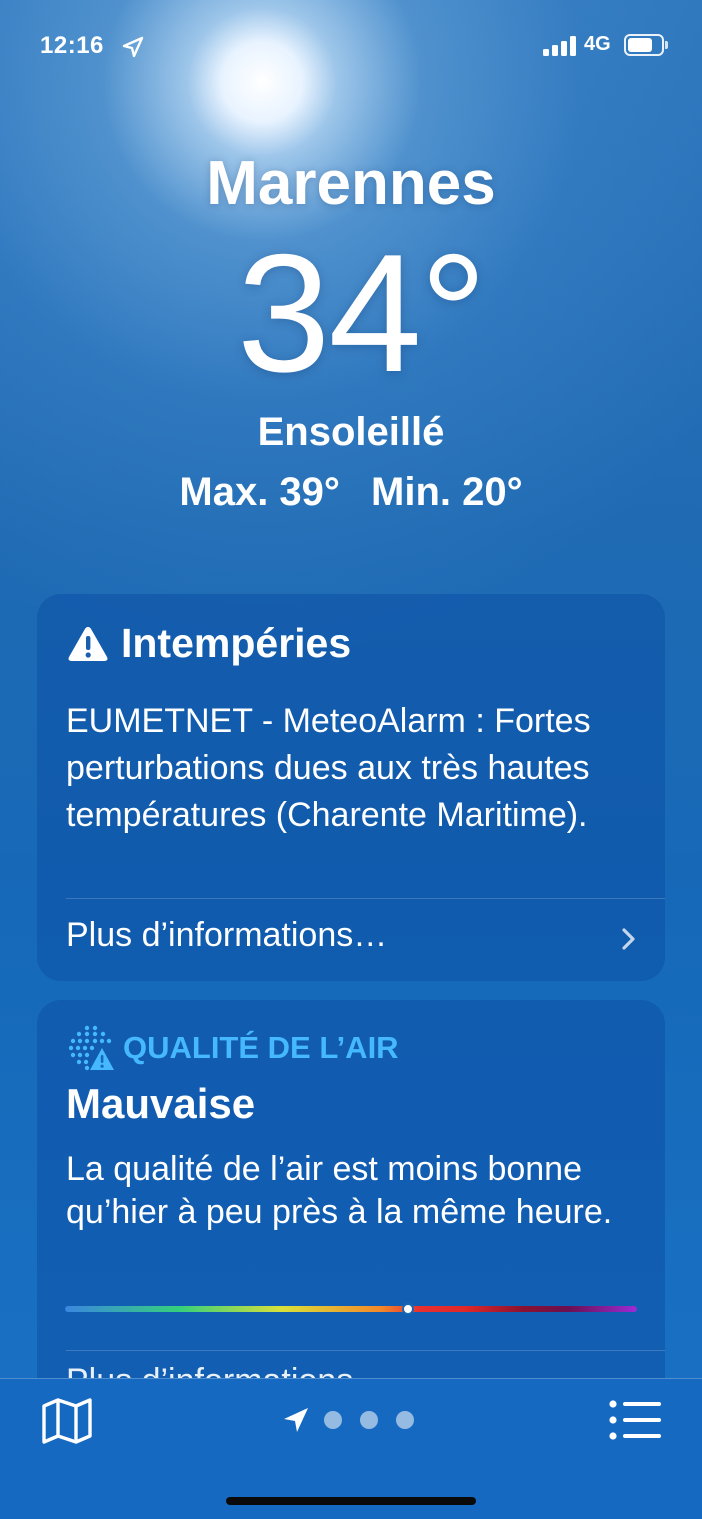  I want to click on cellular-signal-icon, so click(560, 46).